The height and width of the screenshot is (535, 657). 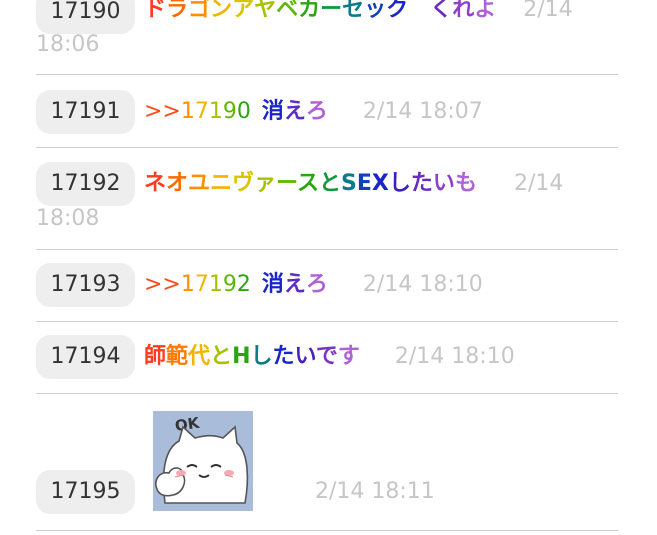 What do you see at coordinates (221, 183) in the screenshot?
I see `message-char: ニ` at bounding box center [221, 183].